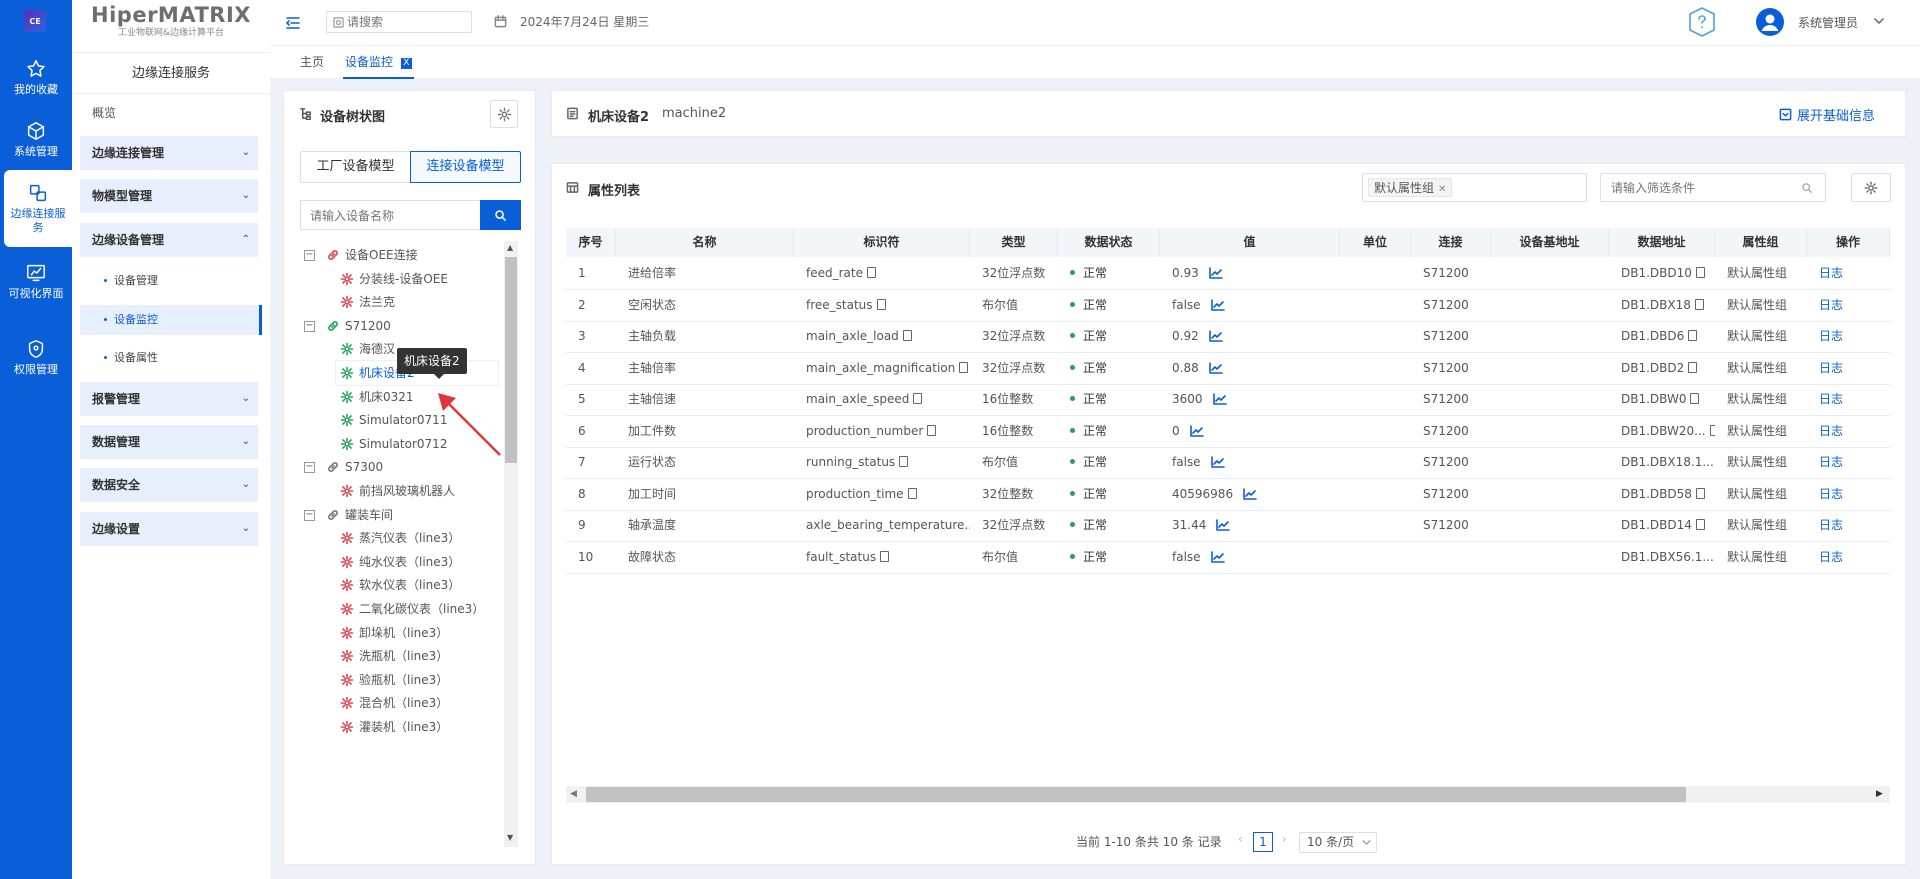 The height and width of the screenshot is (879, 1920). Describe the element at coordinates (1284, 839) in the screenshot. I see `next-page-icon: ›` at that location.